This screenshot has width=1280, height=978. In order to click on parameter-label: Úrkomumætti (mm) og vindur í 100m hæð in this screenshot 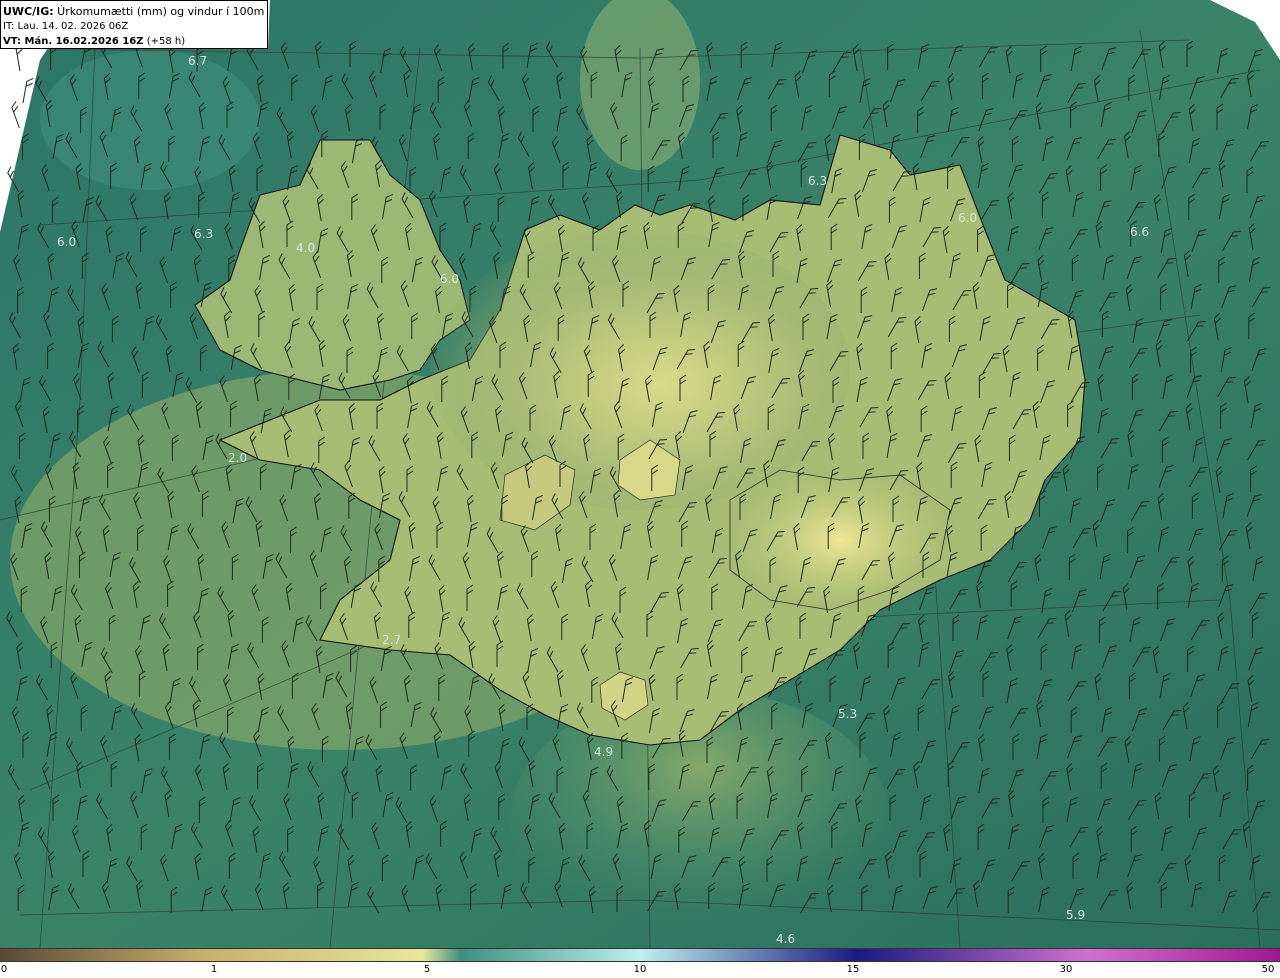, I will do `click(162, 11)`.